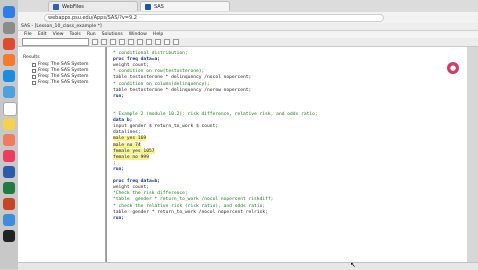  Describe the element at coordinates (75, 34) in the screenshot. I see `menu-tools: Tools` at that location.